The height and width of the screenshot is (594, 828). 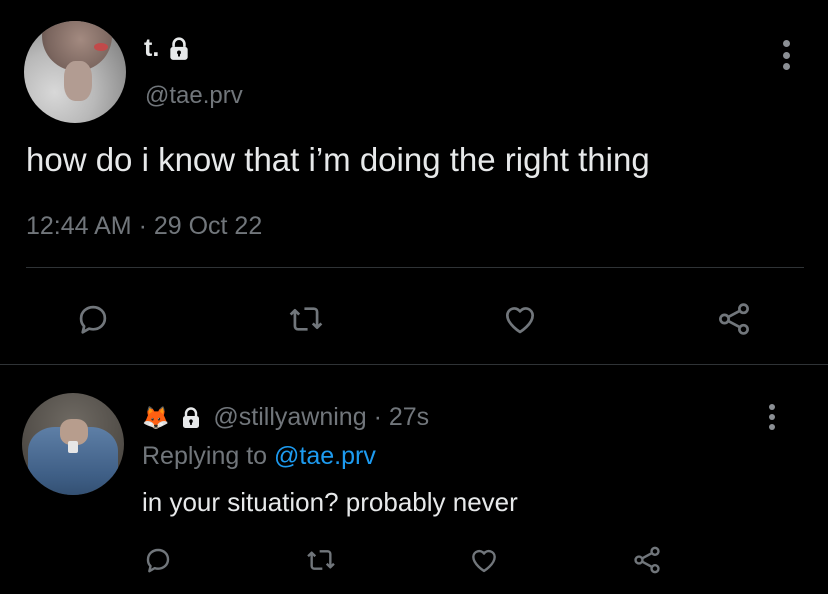 I want to click on reply-avatar, so click(x=73, y=444).